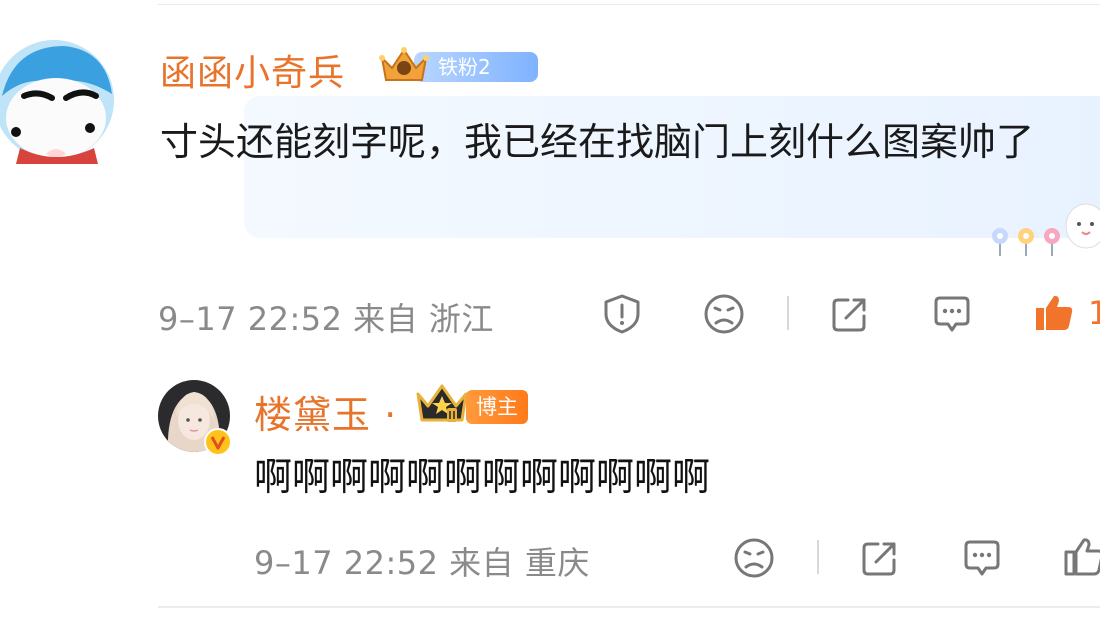 The height and width of the screenshot is (619, 1100). I want to click on reply-text: 啊啊啊啊啊啊啊啊啊啊啊啊, so click(482, 477).